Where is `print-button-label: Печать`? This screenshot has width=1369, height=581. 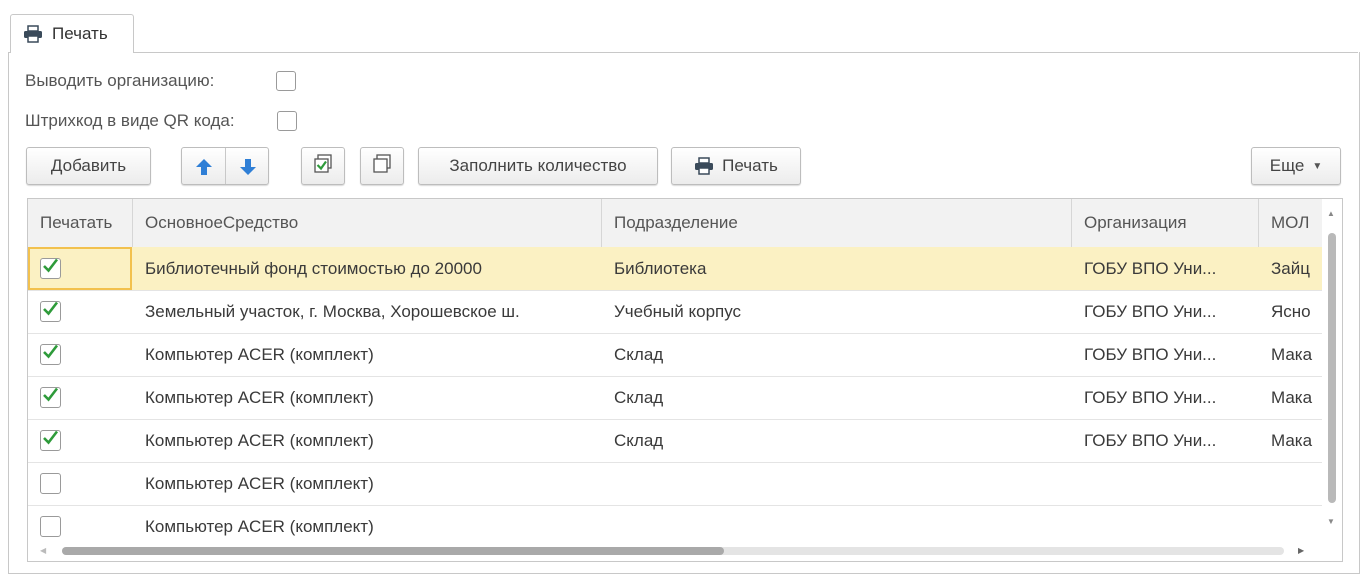
print-button-label: Печать is located at coordinates (750, 165).